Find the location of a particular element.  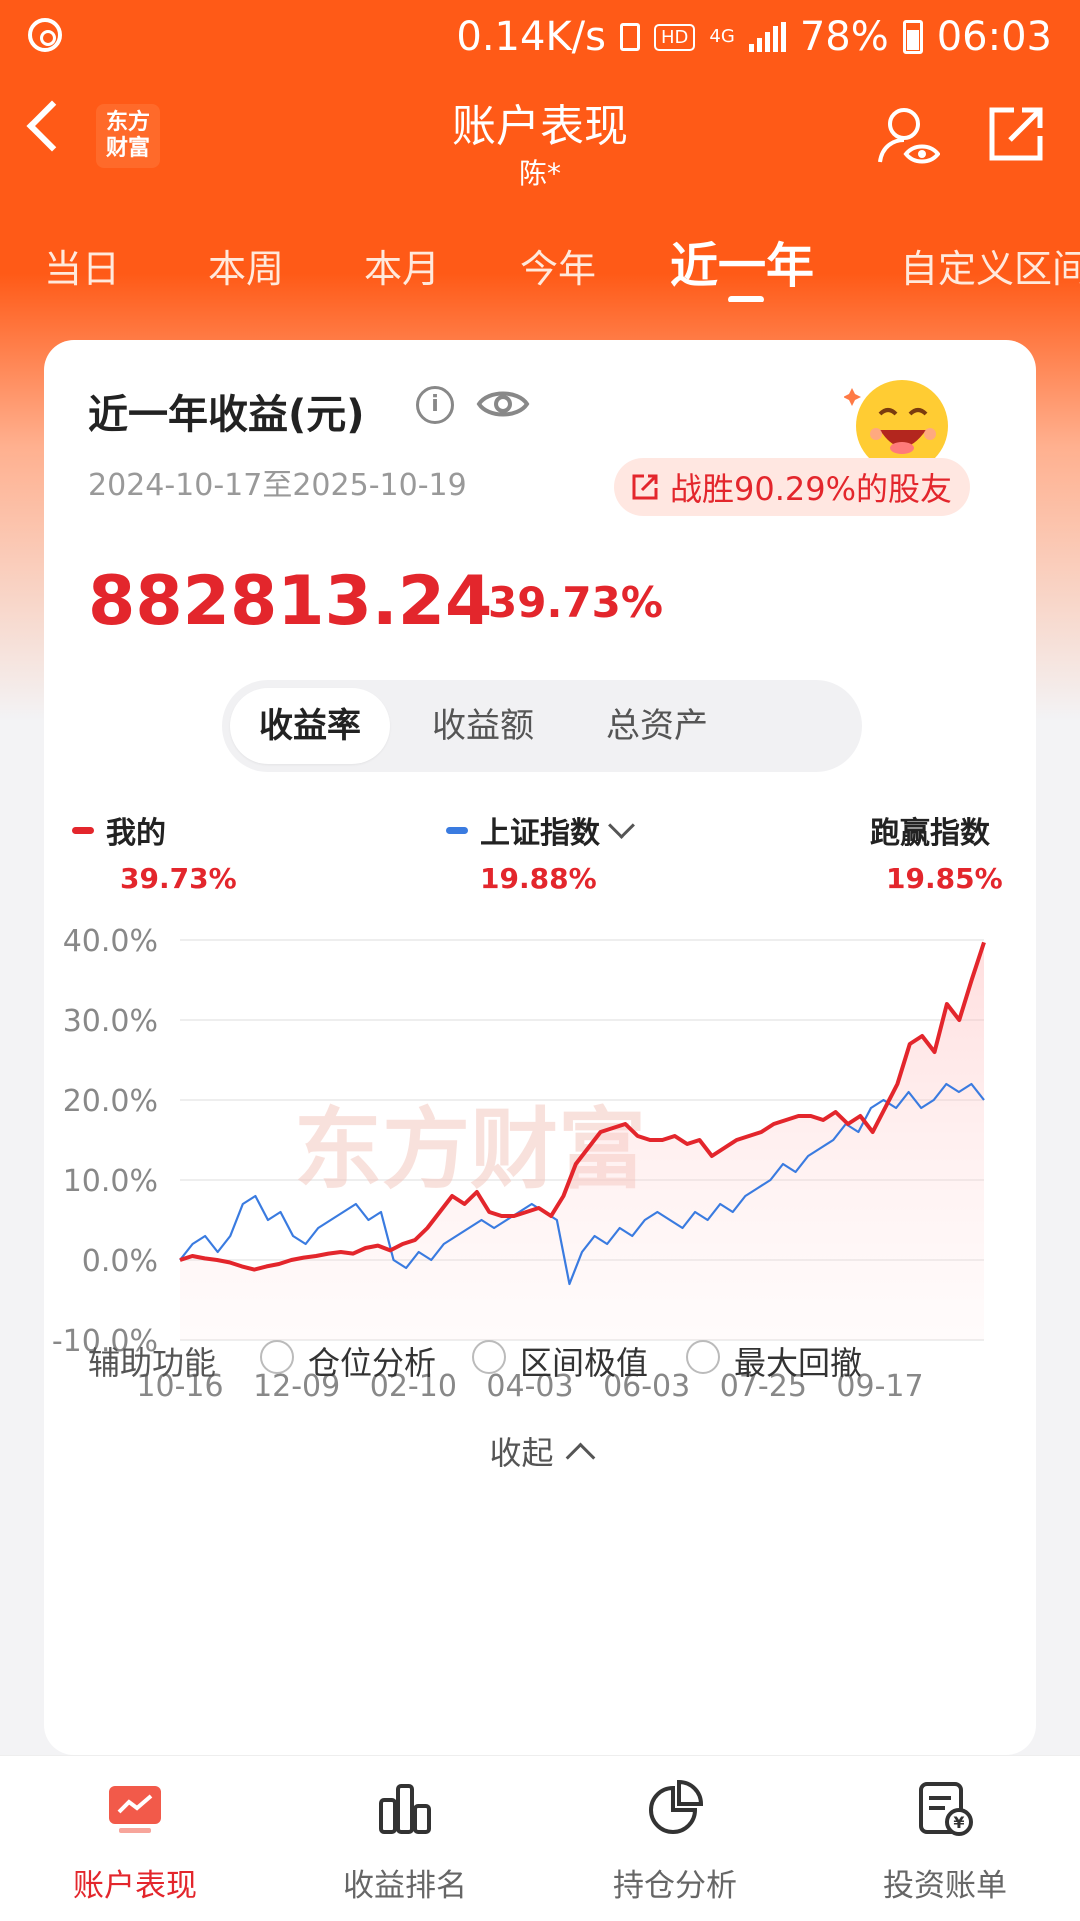

tab-month: 本月 is located at coordinates (402, 265).